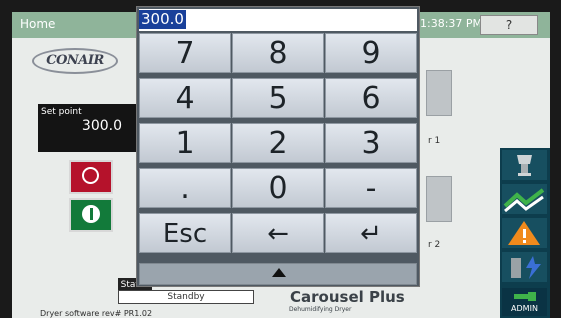 The image size is (561, 318). What do you see at coordinates (61, 112) in the screenshot?
I see `setpoint-label: Set point` at bounding box center [61, 112].